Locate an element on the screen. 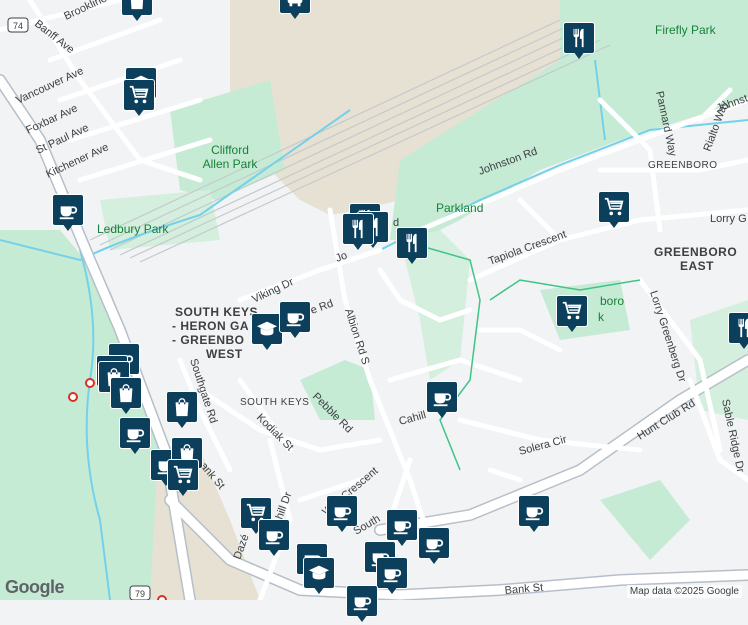 Image resolution: width=748 pixels, height=625 pixels. poi-pin-education is located at coordinates (319, 577).